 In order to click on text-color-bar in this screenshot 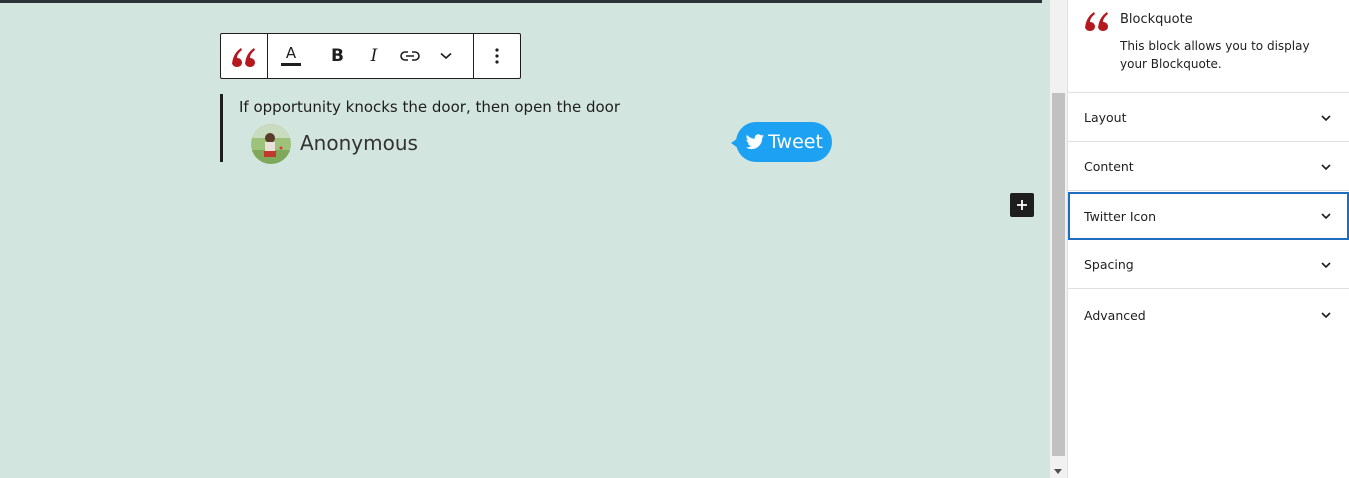, I will do `click(291, 64)`.